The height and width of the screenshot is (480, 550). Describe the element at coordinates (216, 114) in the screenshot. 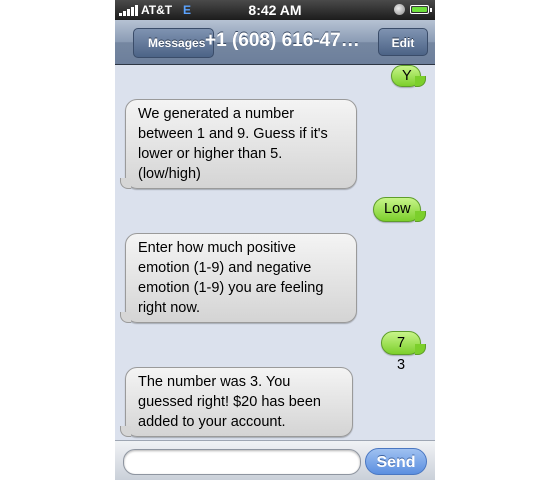

I see `message-line: We generated a number` at that location.